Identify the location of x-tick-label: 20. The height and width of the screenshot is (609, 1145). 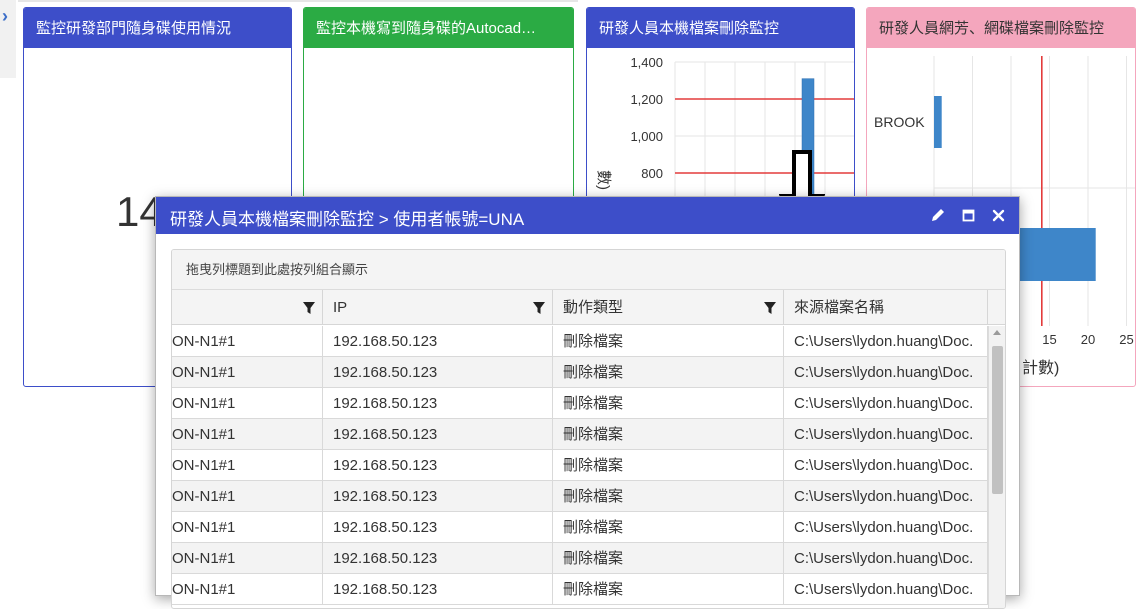
(1088, 339).